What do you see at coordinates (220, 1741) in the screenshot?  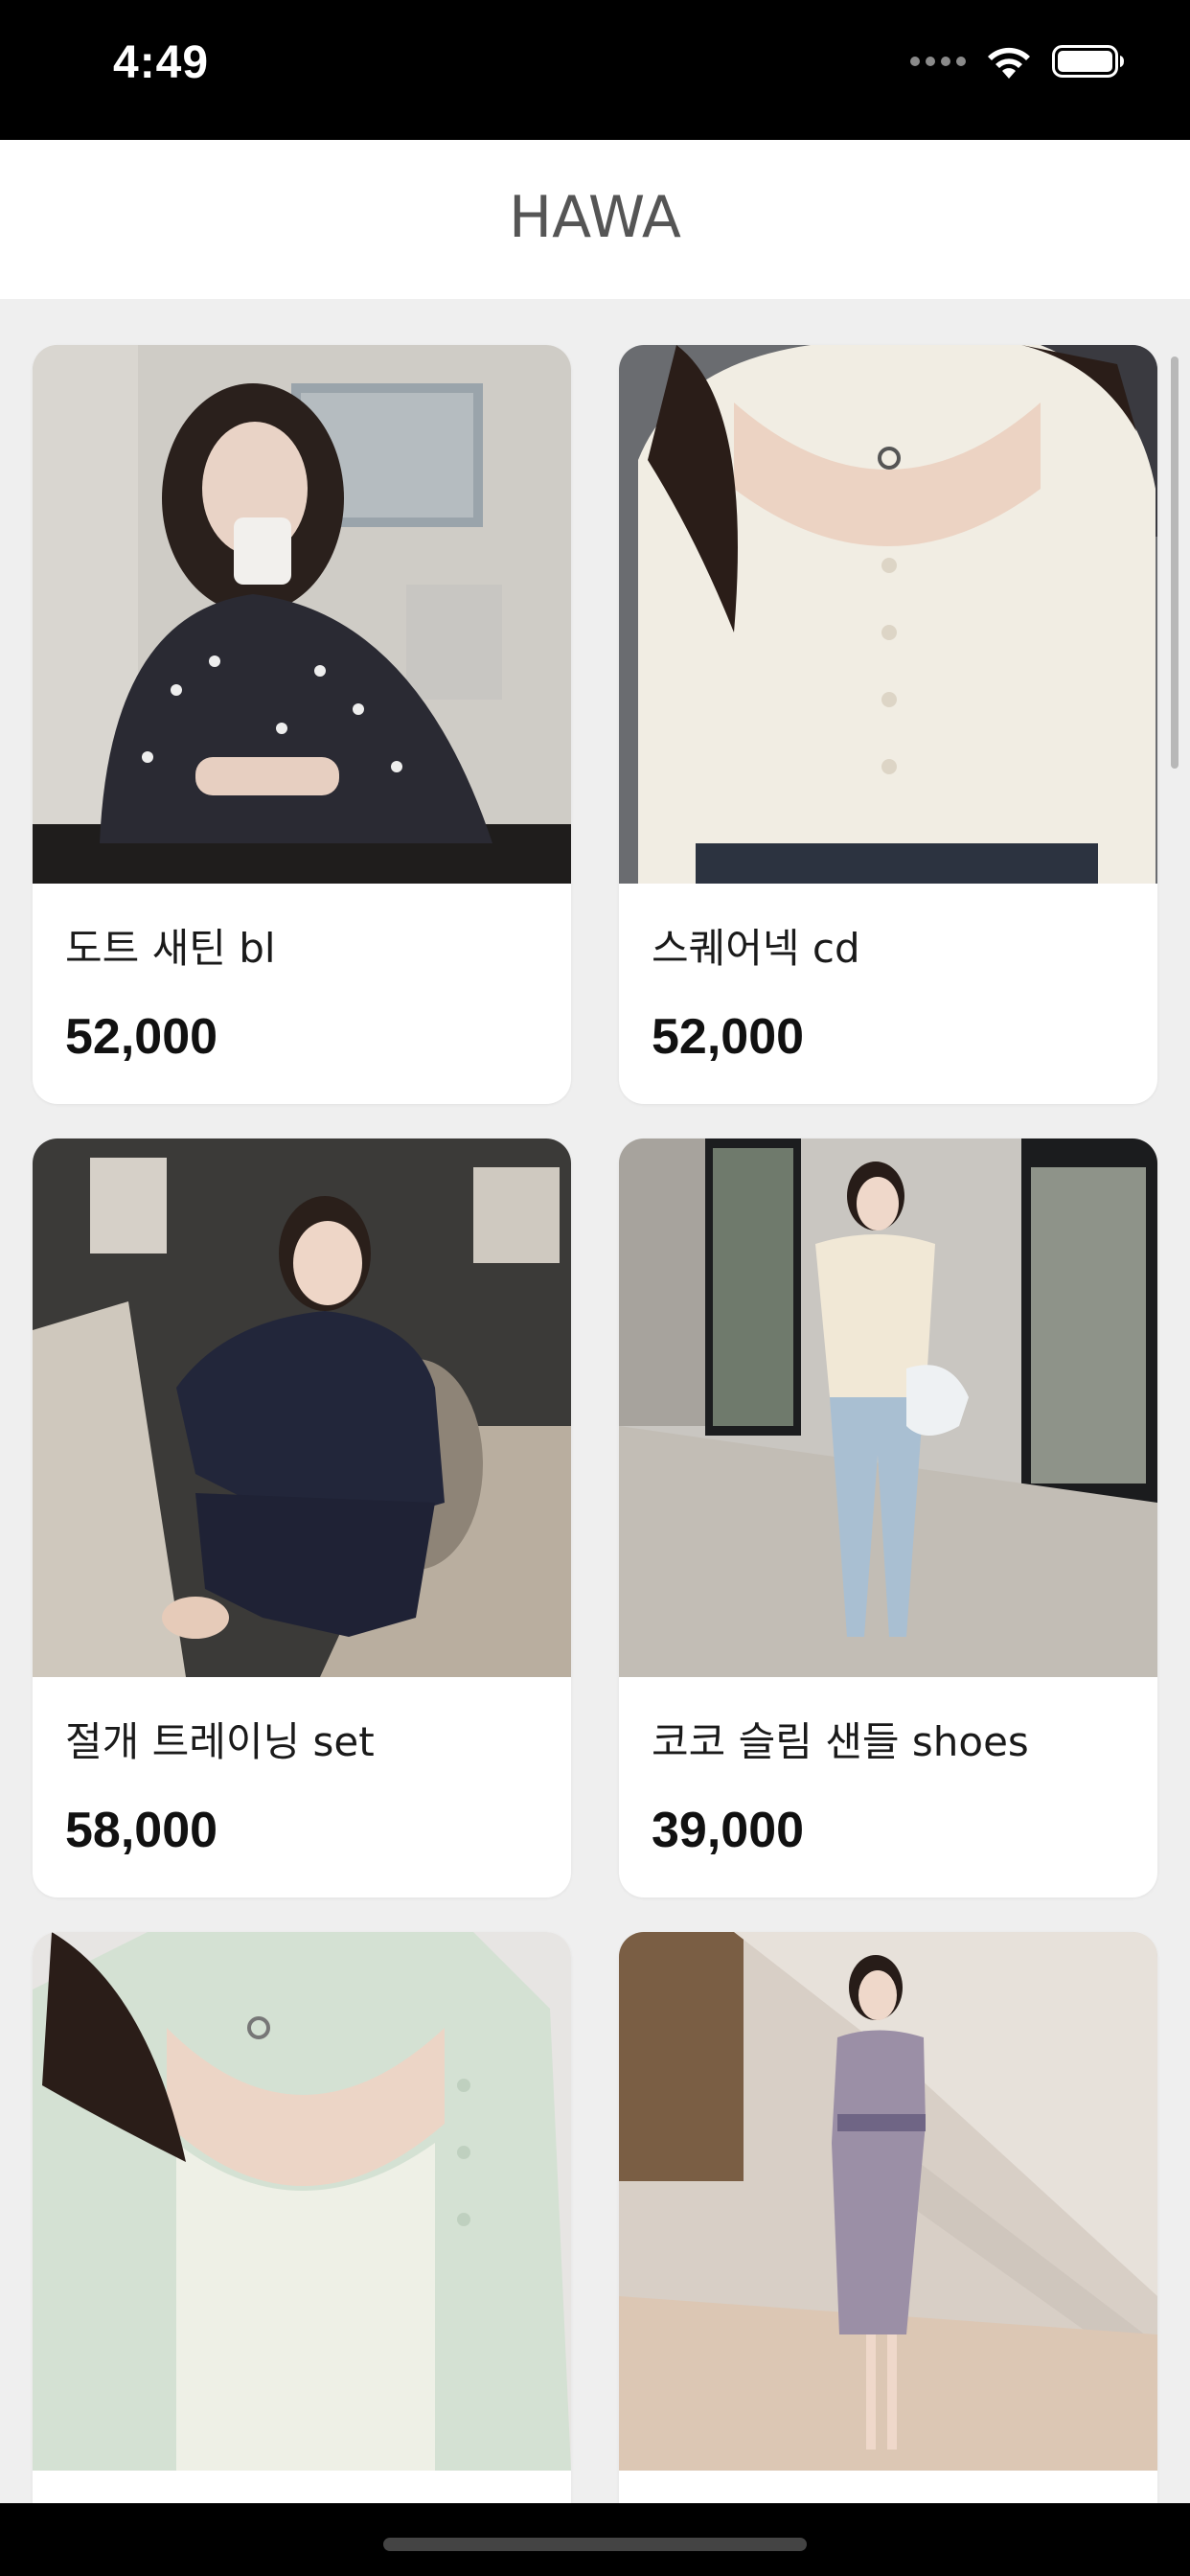 I see `product-name: 절개 트레이닝 set` at bounding box center [220, 1741].